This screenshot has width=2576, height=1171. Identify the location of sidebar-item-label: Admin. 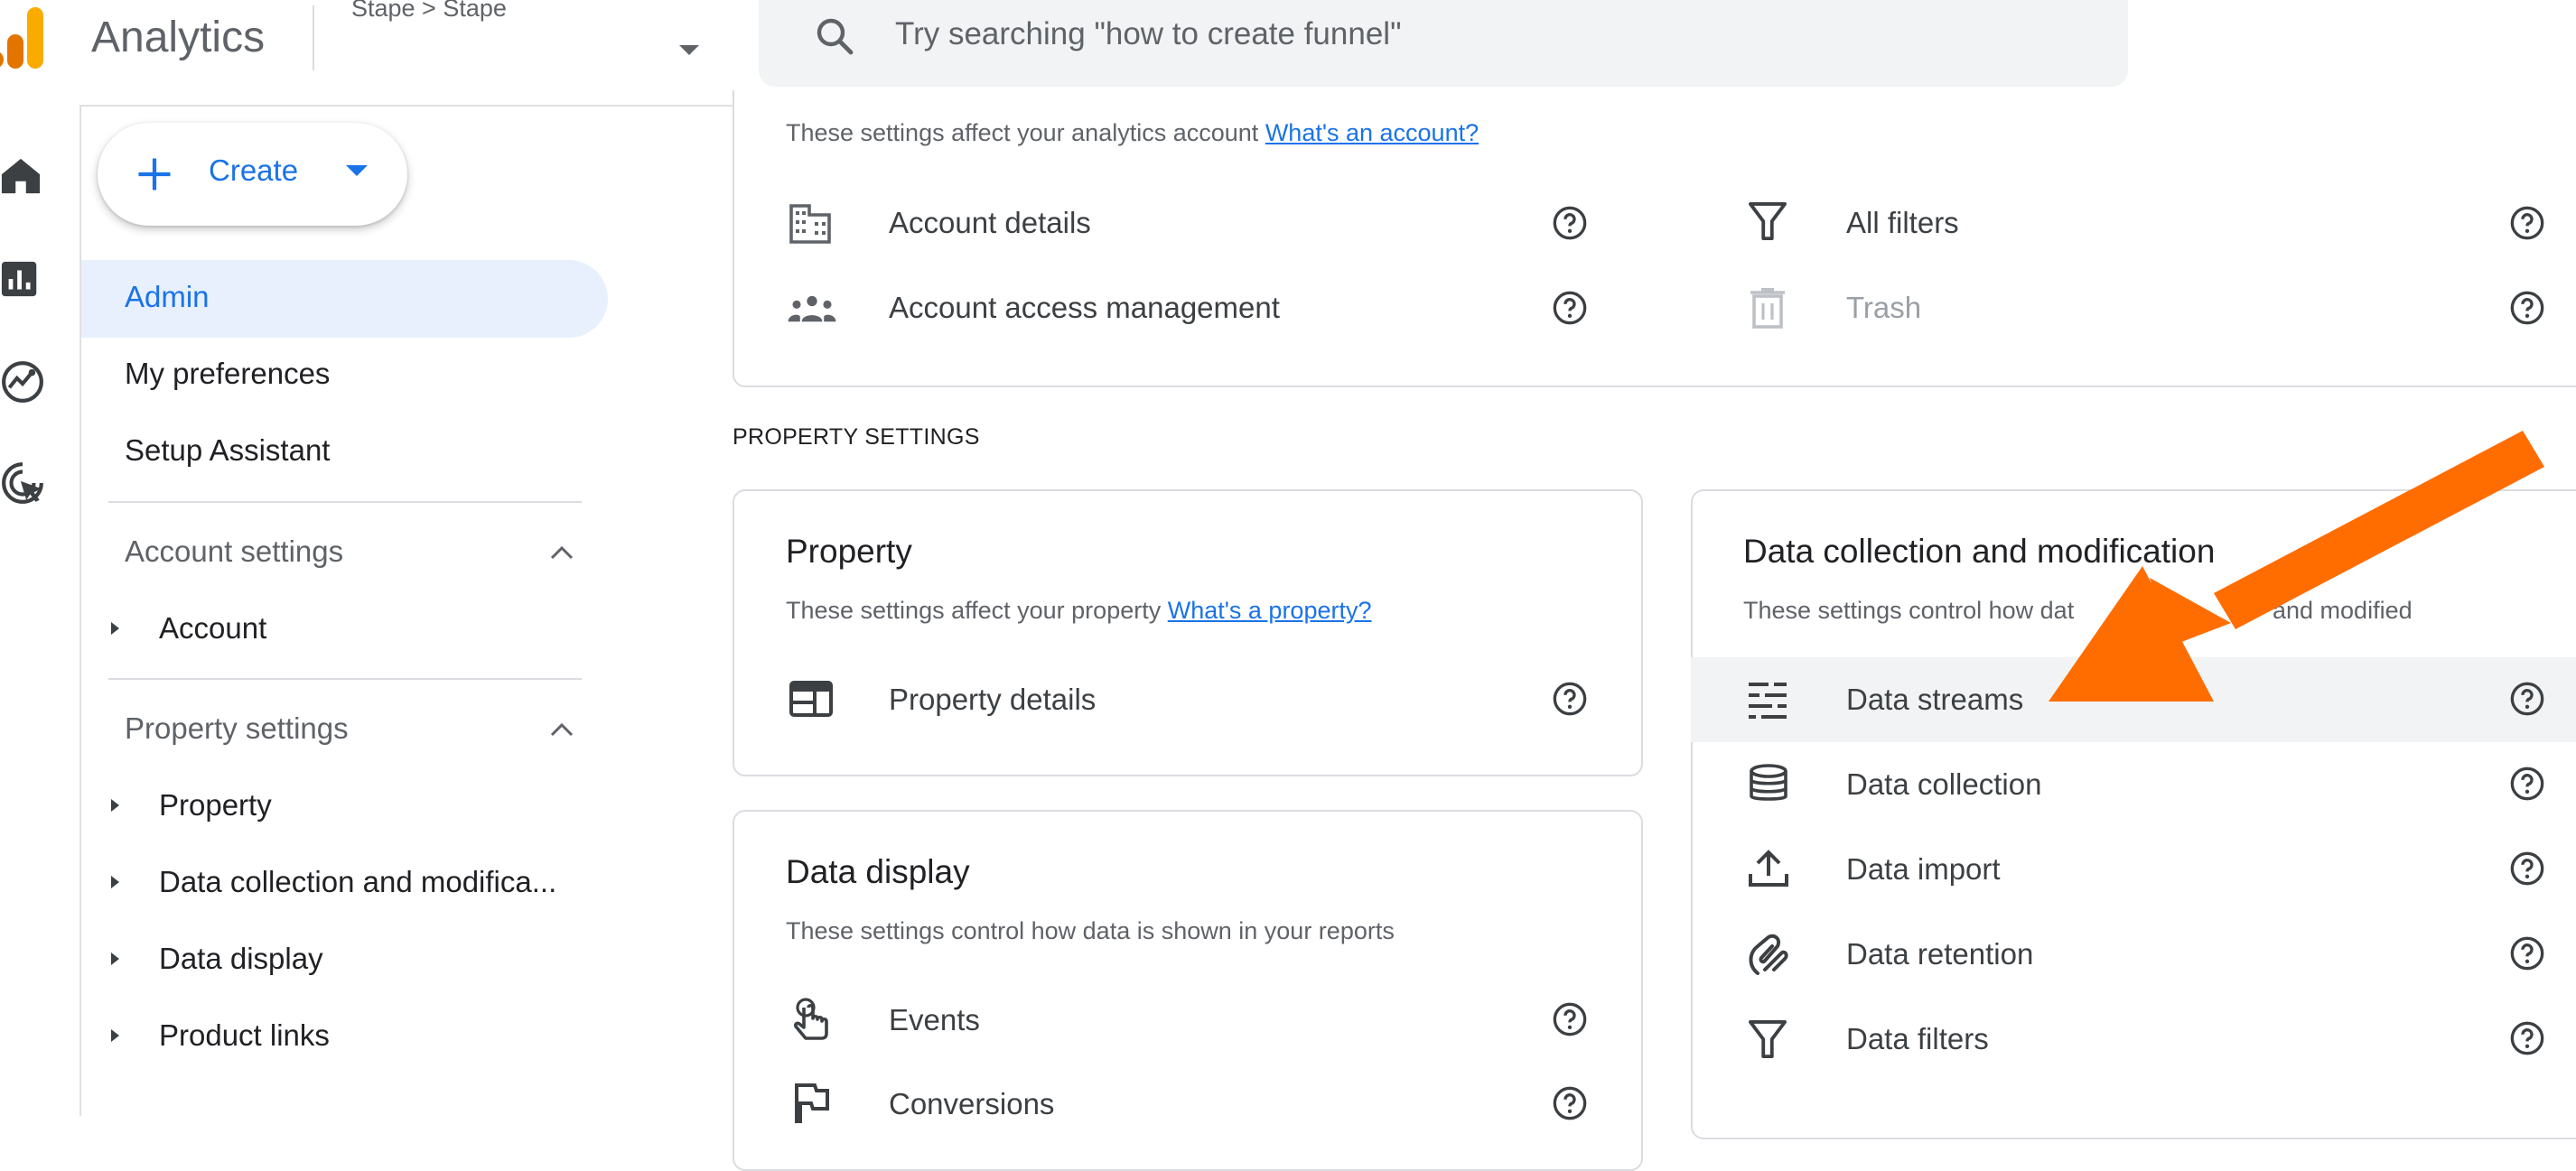
(167, 296).